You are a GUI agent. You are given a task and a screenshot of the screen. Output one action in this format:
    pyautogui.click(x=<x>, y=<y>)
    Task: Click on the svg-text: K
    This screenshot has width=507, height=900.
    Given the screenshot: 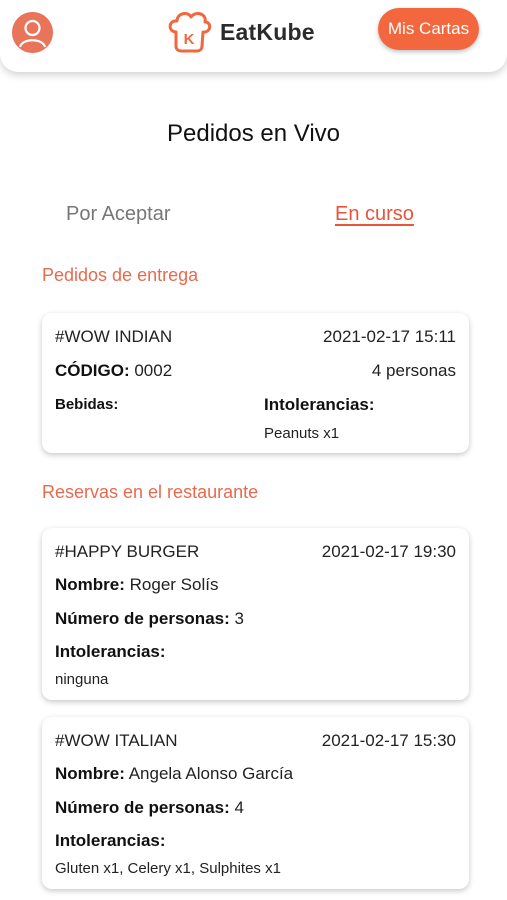 What is the action you would take?
    pyautogui.click(x=189, y=39)
    